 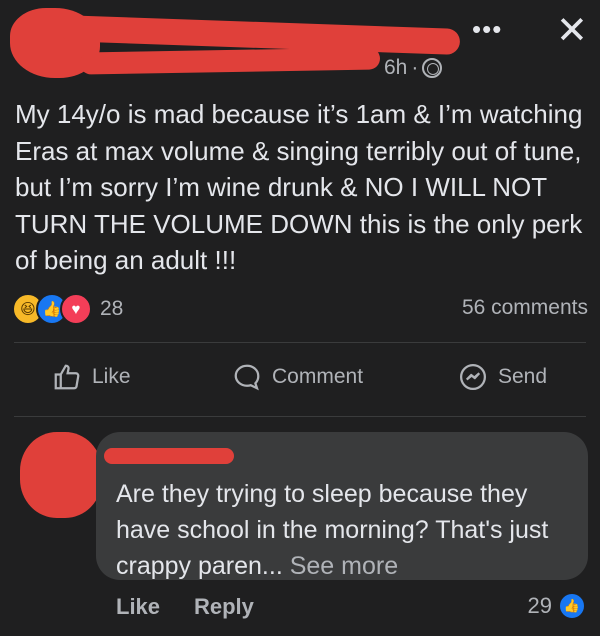 I want to click on send-button: Send, so click(x=502, y=377).